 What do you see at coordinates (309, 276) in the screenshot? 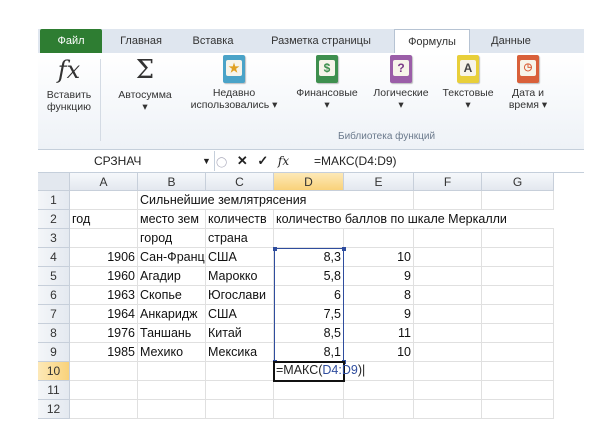
I see `cell-d5: 5,8` at bounding box center [309, 276].